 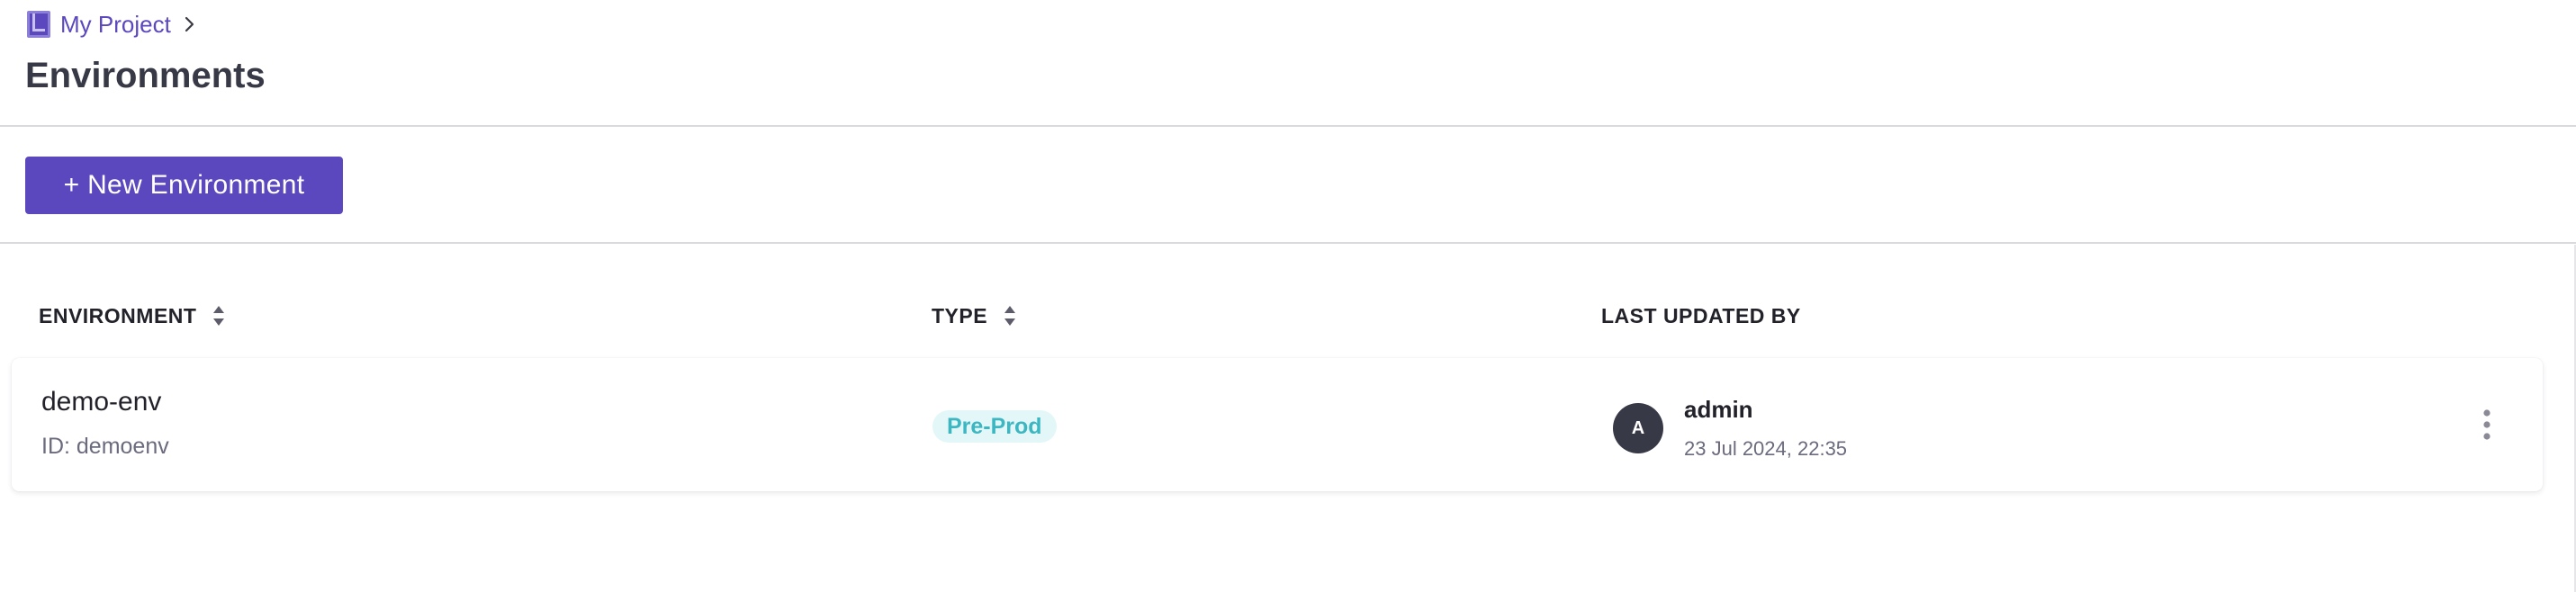 I want to click on chevron-right-icon, so click(x=190, y=24).